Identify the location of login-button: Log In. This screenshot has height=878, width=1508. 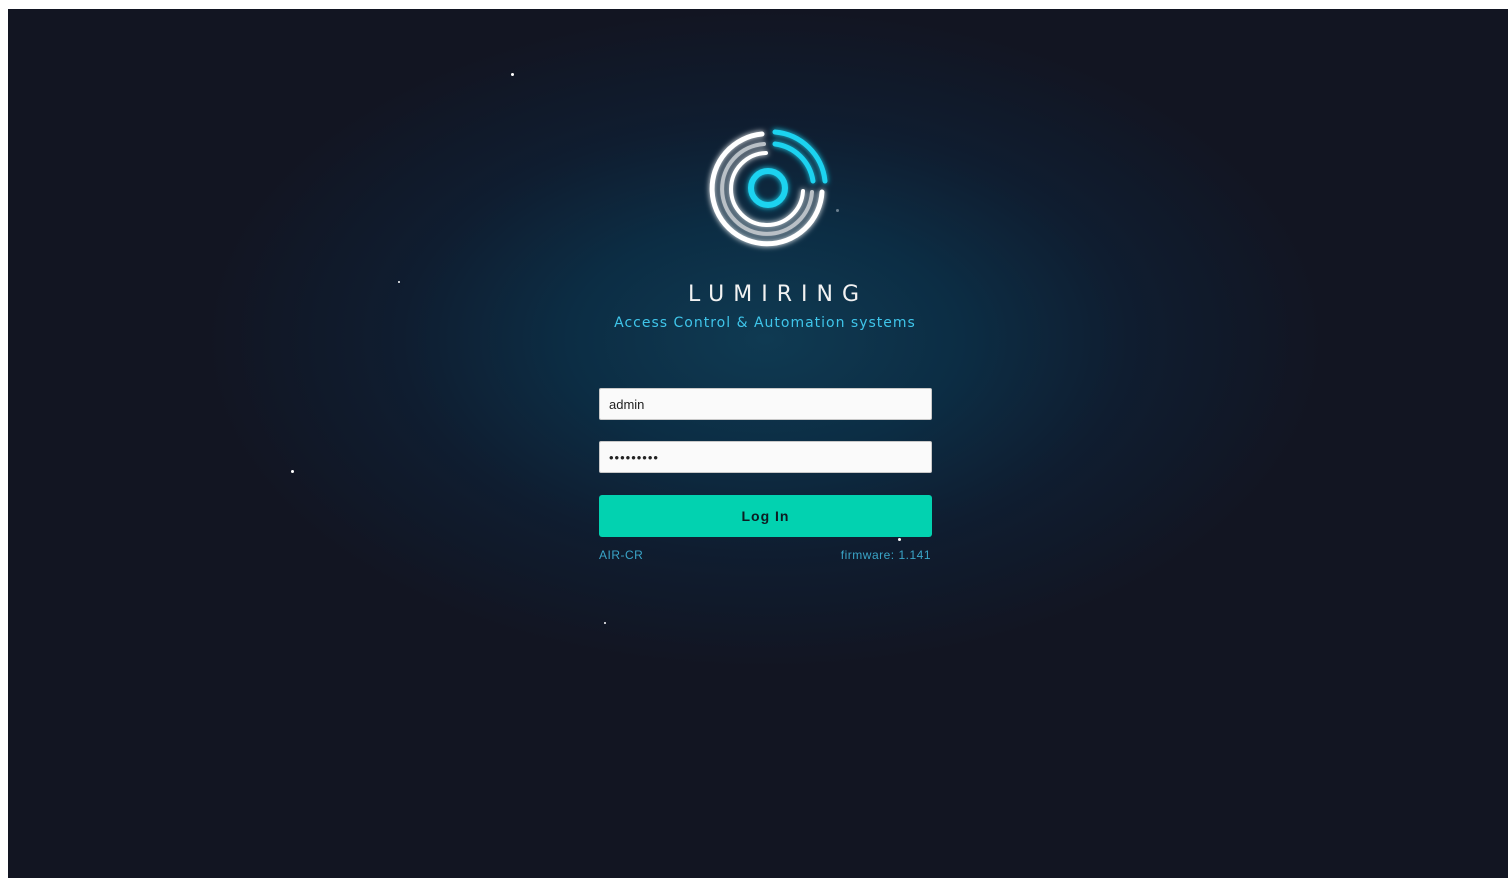
(765, 516).